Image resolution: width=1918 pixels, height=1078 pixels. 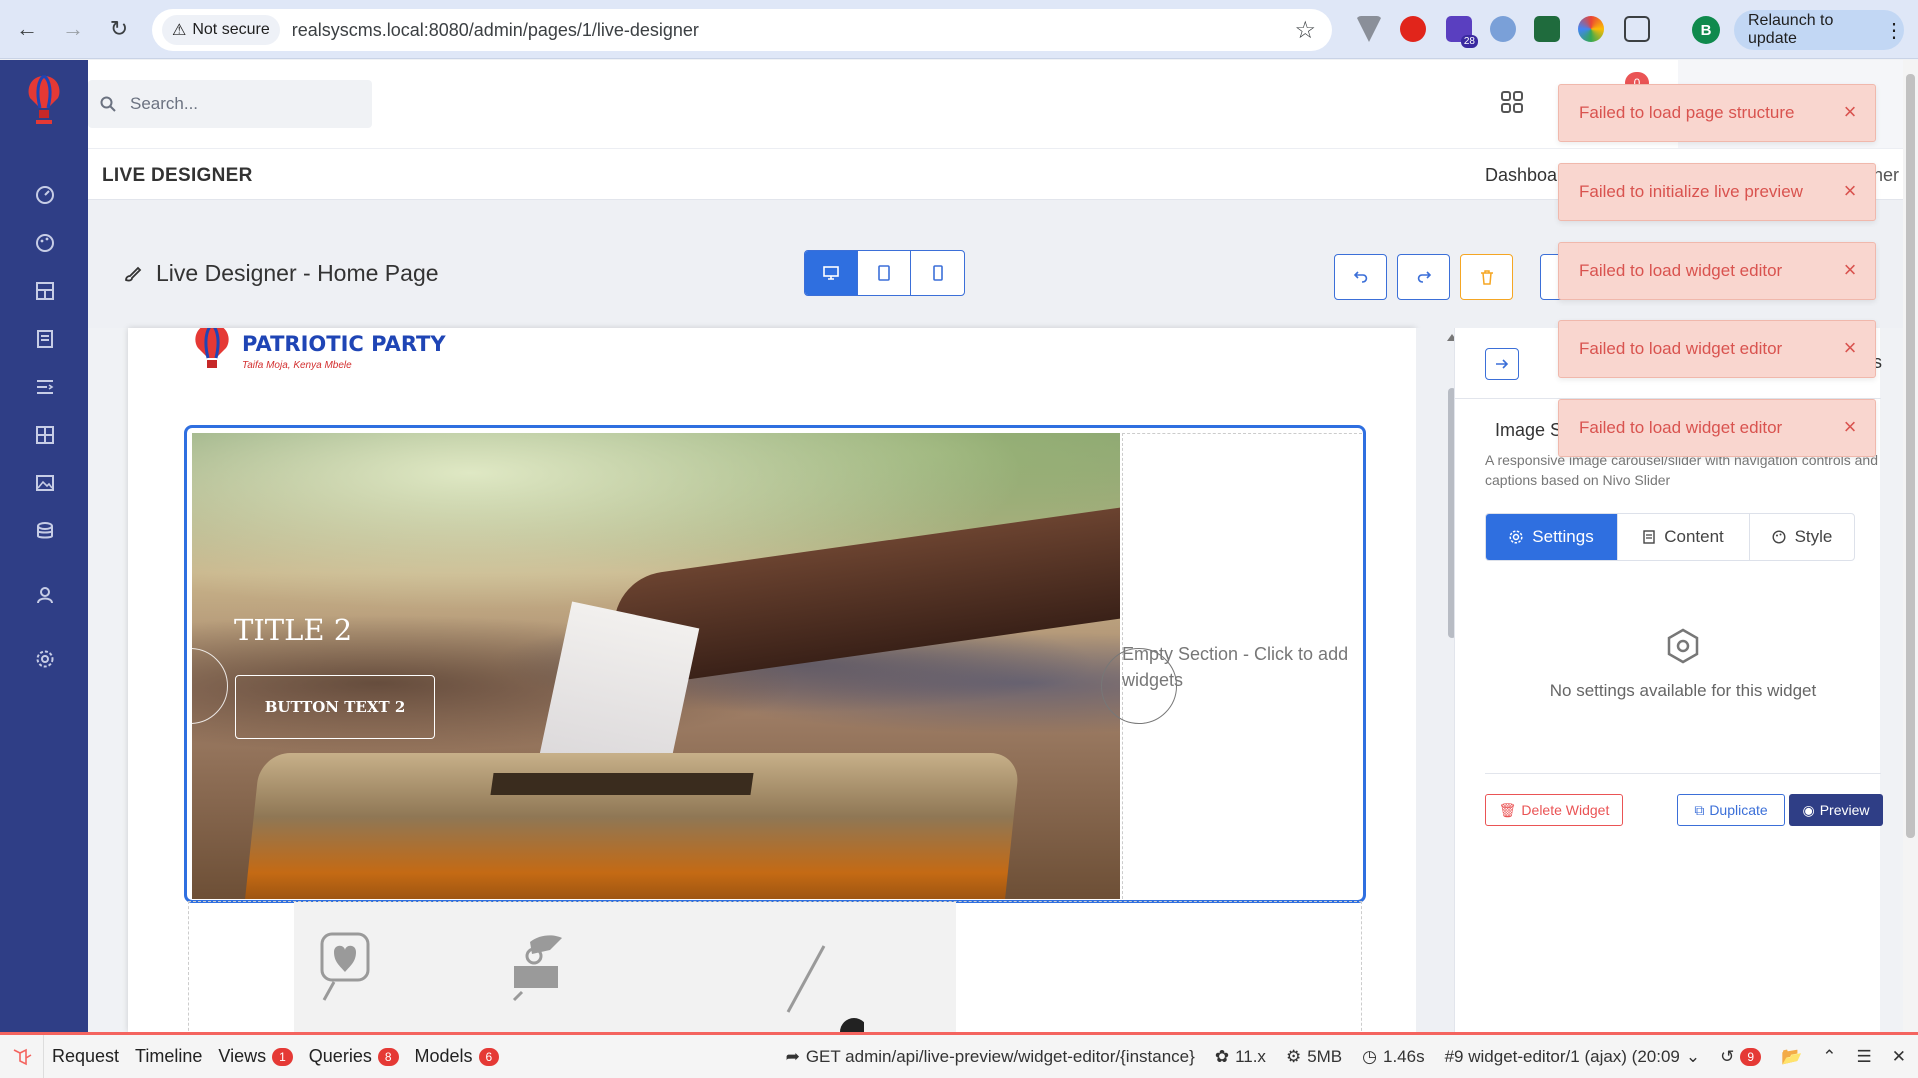 I want to click on tooth-icon, so click(x=345, y=966).